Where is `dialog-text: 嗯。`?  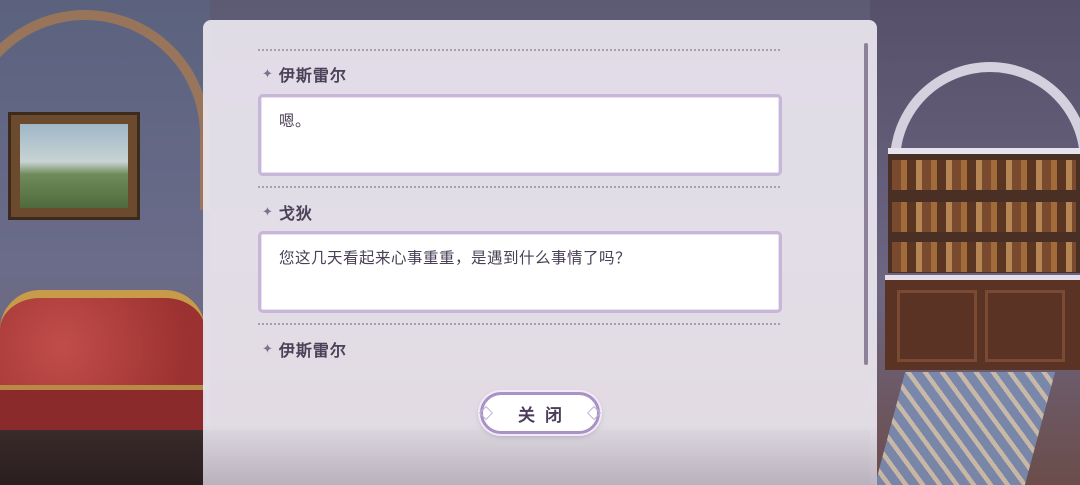
dialog-text: 嗯。 is located at coordinates (295, 121).